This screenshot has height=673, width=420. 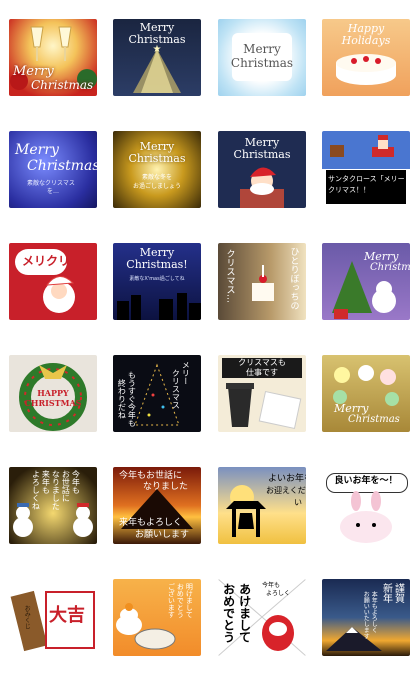 I want to click on sticker-text-19c: なりました, so click(x=56, y=490).